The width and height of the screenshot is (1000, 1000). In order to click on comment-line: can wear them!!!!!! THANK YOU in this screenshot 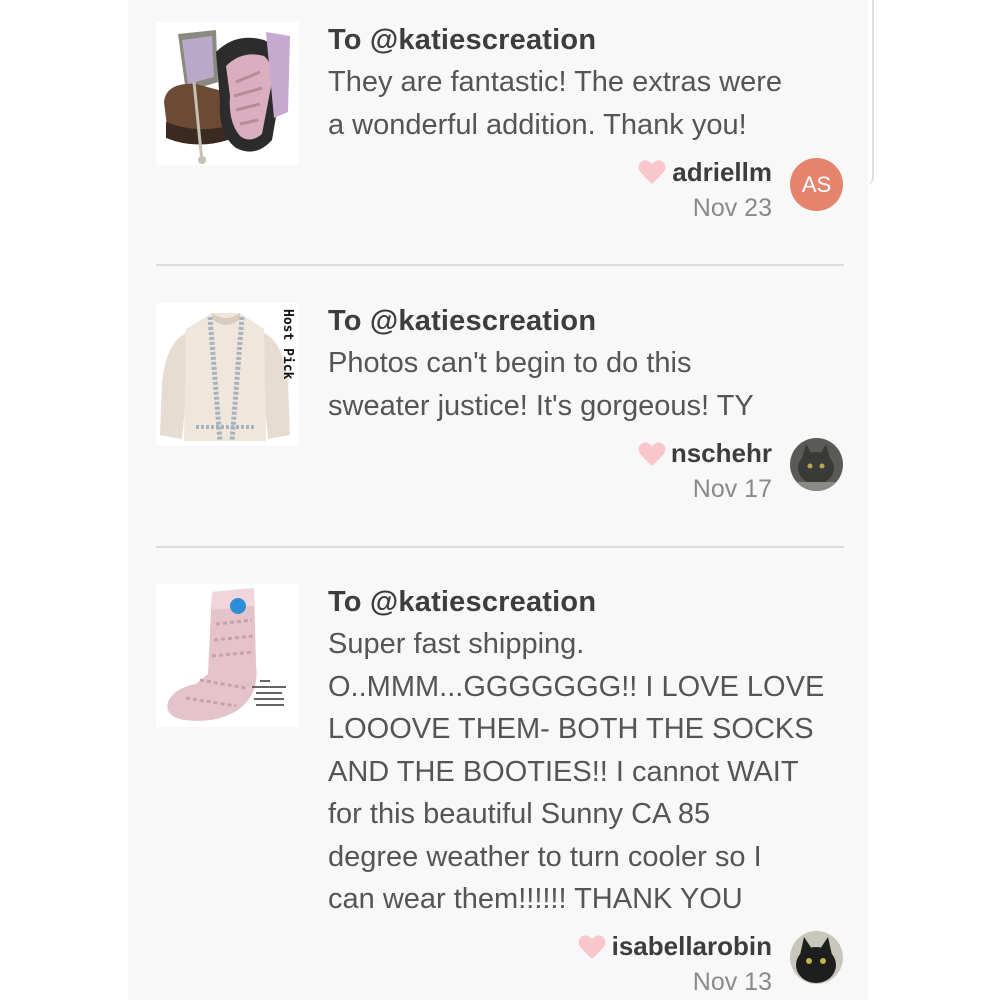, I will do `click(535, 899)`.